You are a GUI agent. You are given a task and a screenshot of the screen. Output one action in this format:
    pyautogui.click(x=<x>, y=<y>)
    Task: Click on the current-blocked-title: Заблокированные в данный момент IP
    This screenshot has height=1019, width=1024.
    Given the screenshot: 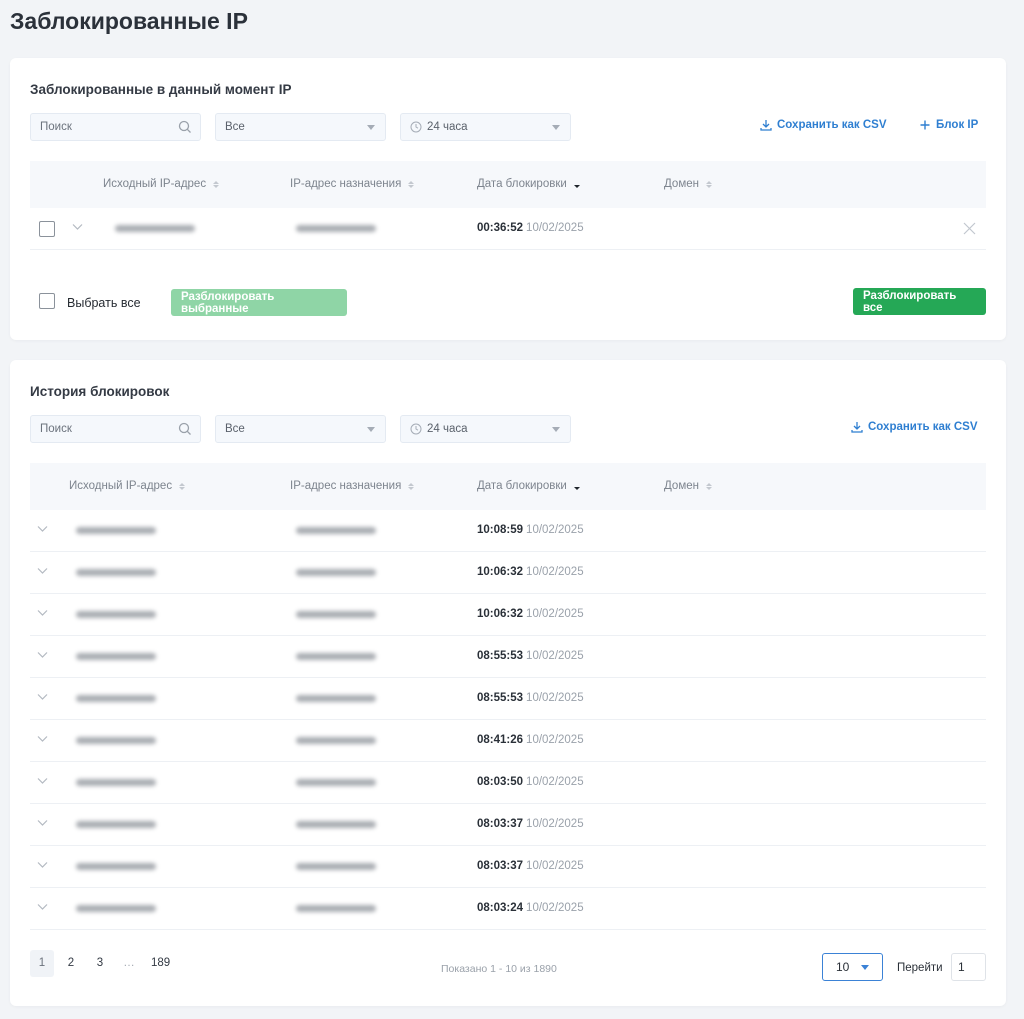 What is the action you would take?
    pyautogui.click(x=161, y=89)
    